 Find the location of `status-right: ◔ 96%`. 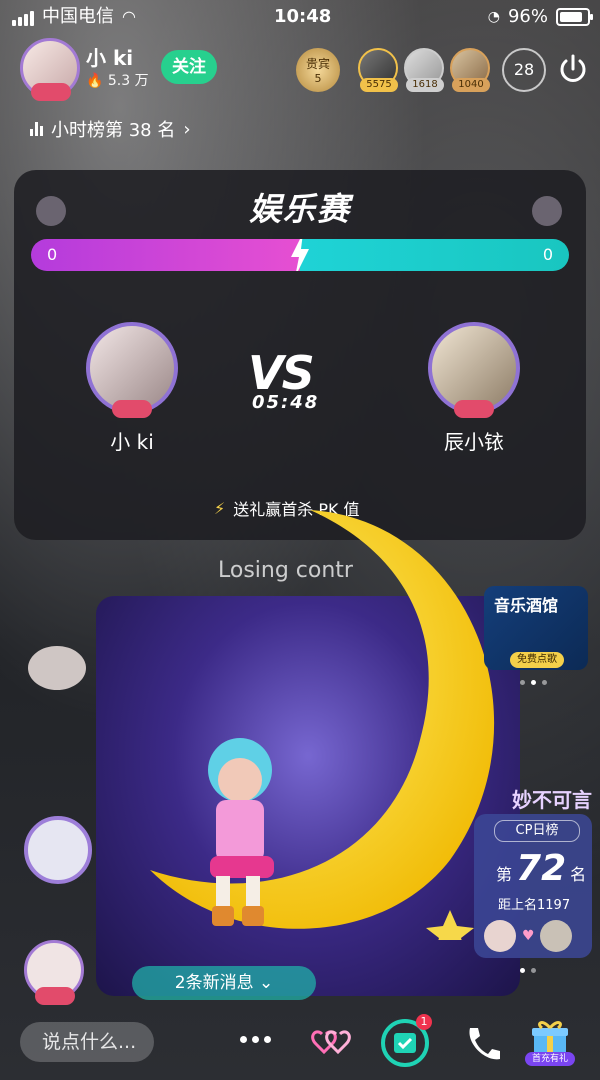

status-right: ◔ 96% is located at coordinates (540, 17).